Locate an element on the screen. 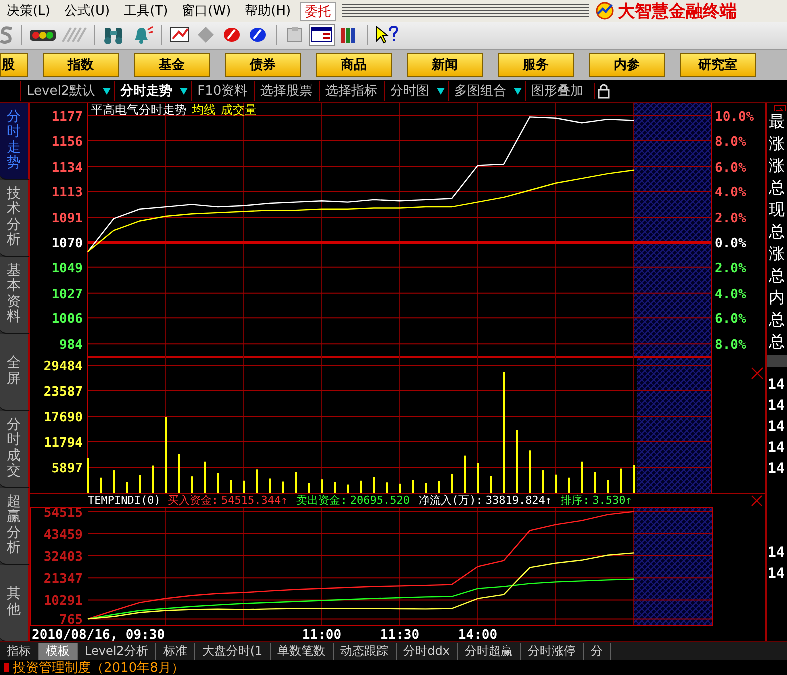 The image size is (787, 675). flow-tick-label: 765 is located at coordinates (71, 620).